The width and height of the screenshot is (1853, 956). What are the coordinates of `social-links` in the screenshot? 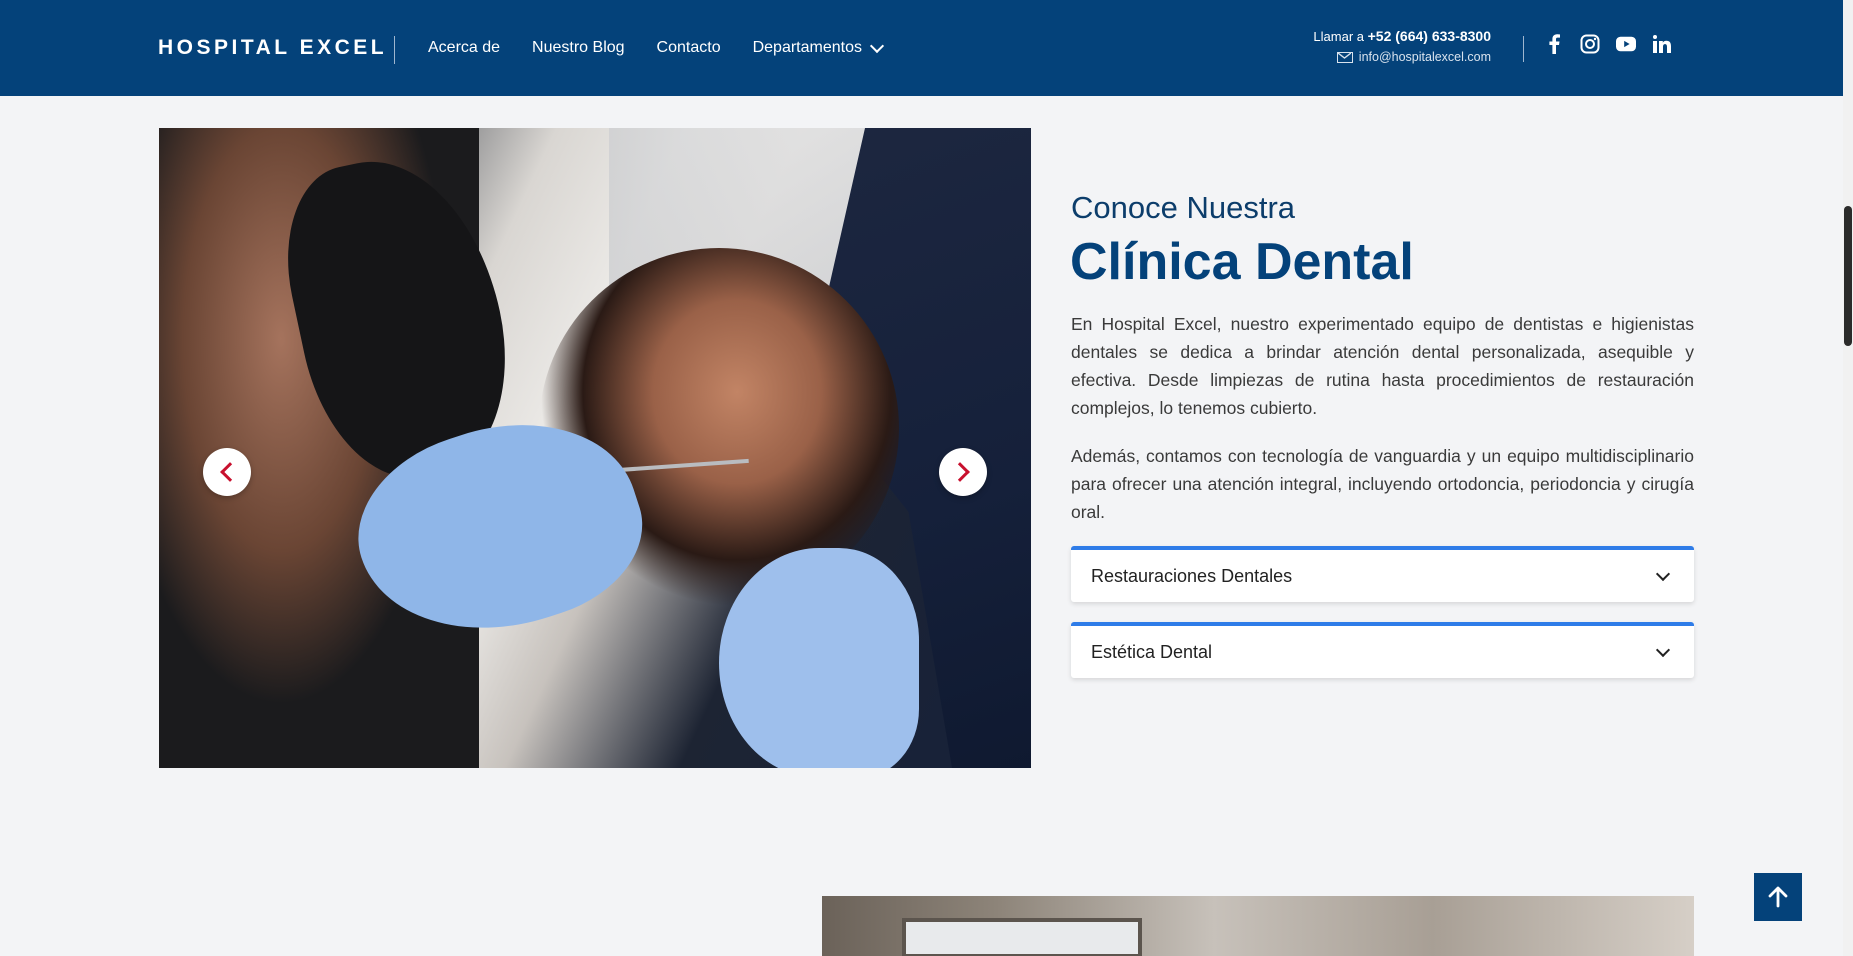 It's located at (1608, 44).